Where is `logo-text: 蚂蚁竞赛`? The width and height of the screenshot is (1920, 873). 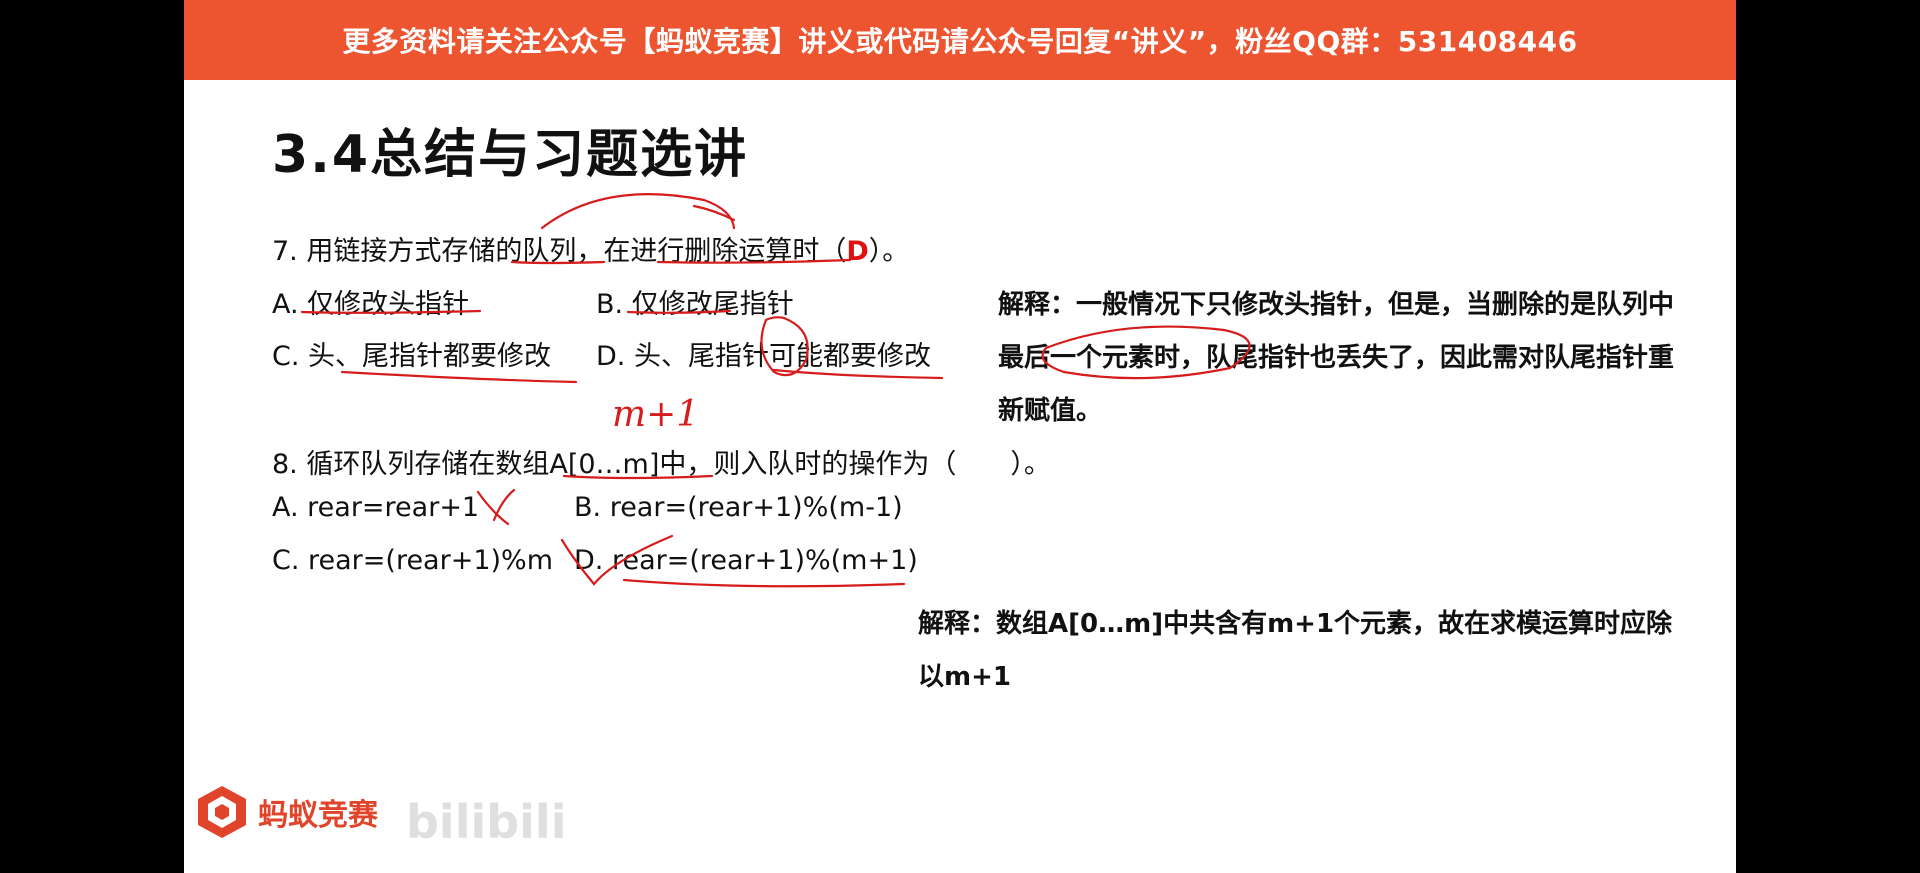 logo-text: 蚂蚁竞赛 is located at coordinates (318, 815).